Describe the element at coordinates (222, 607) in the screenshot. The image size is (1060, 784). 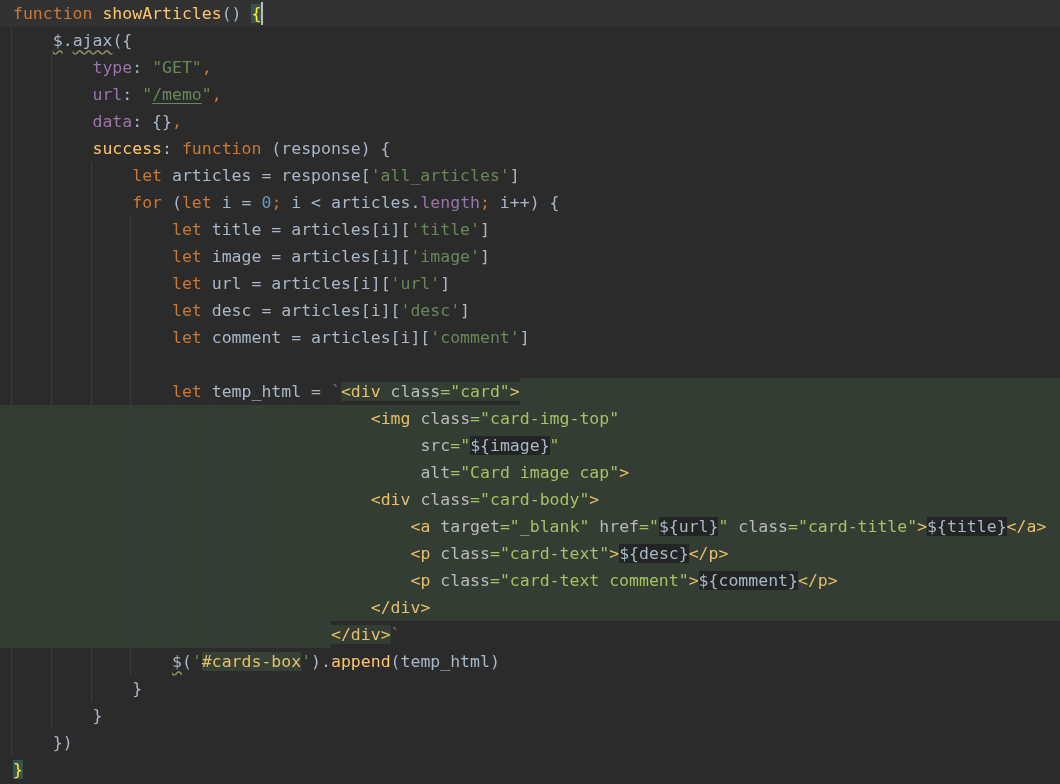
I see `code-line: </div>` at that location.